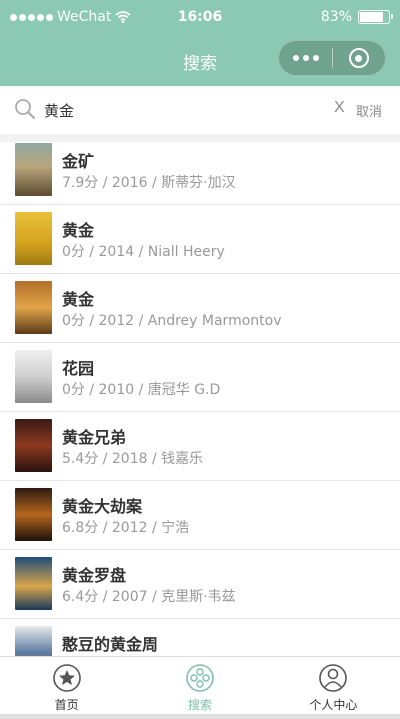 The height and width of the screenshot is (719, 400). I want to click on tab-home-label: 首页, so click(66, 705).